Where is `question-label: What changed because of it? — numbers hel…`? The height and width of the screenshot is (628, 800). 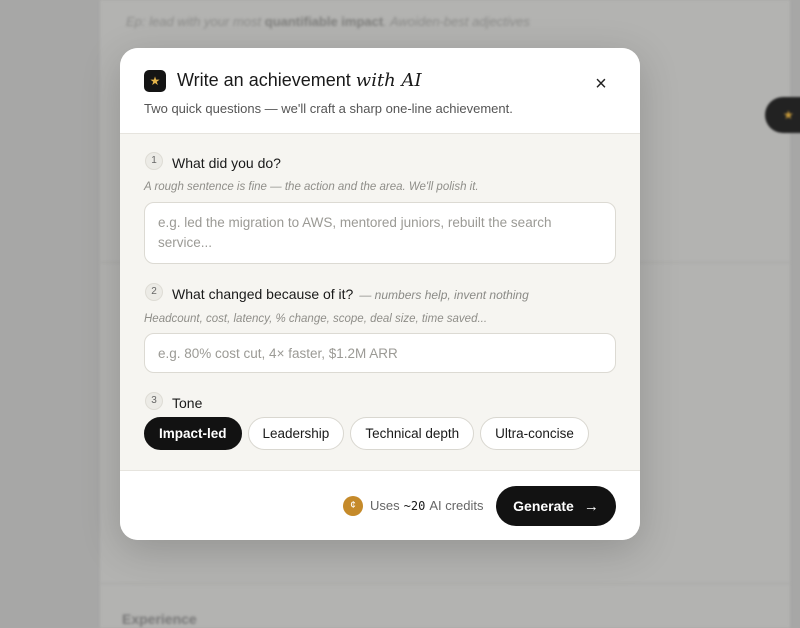 question-label: What changed because of it? — numbers hel… is located at coordinates (350, 294).